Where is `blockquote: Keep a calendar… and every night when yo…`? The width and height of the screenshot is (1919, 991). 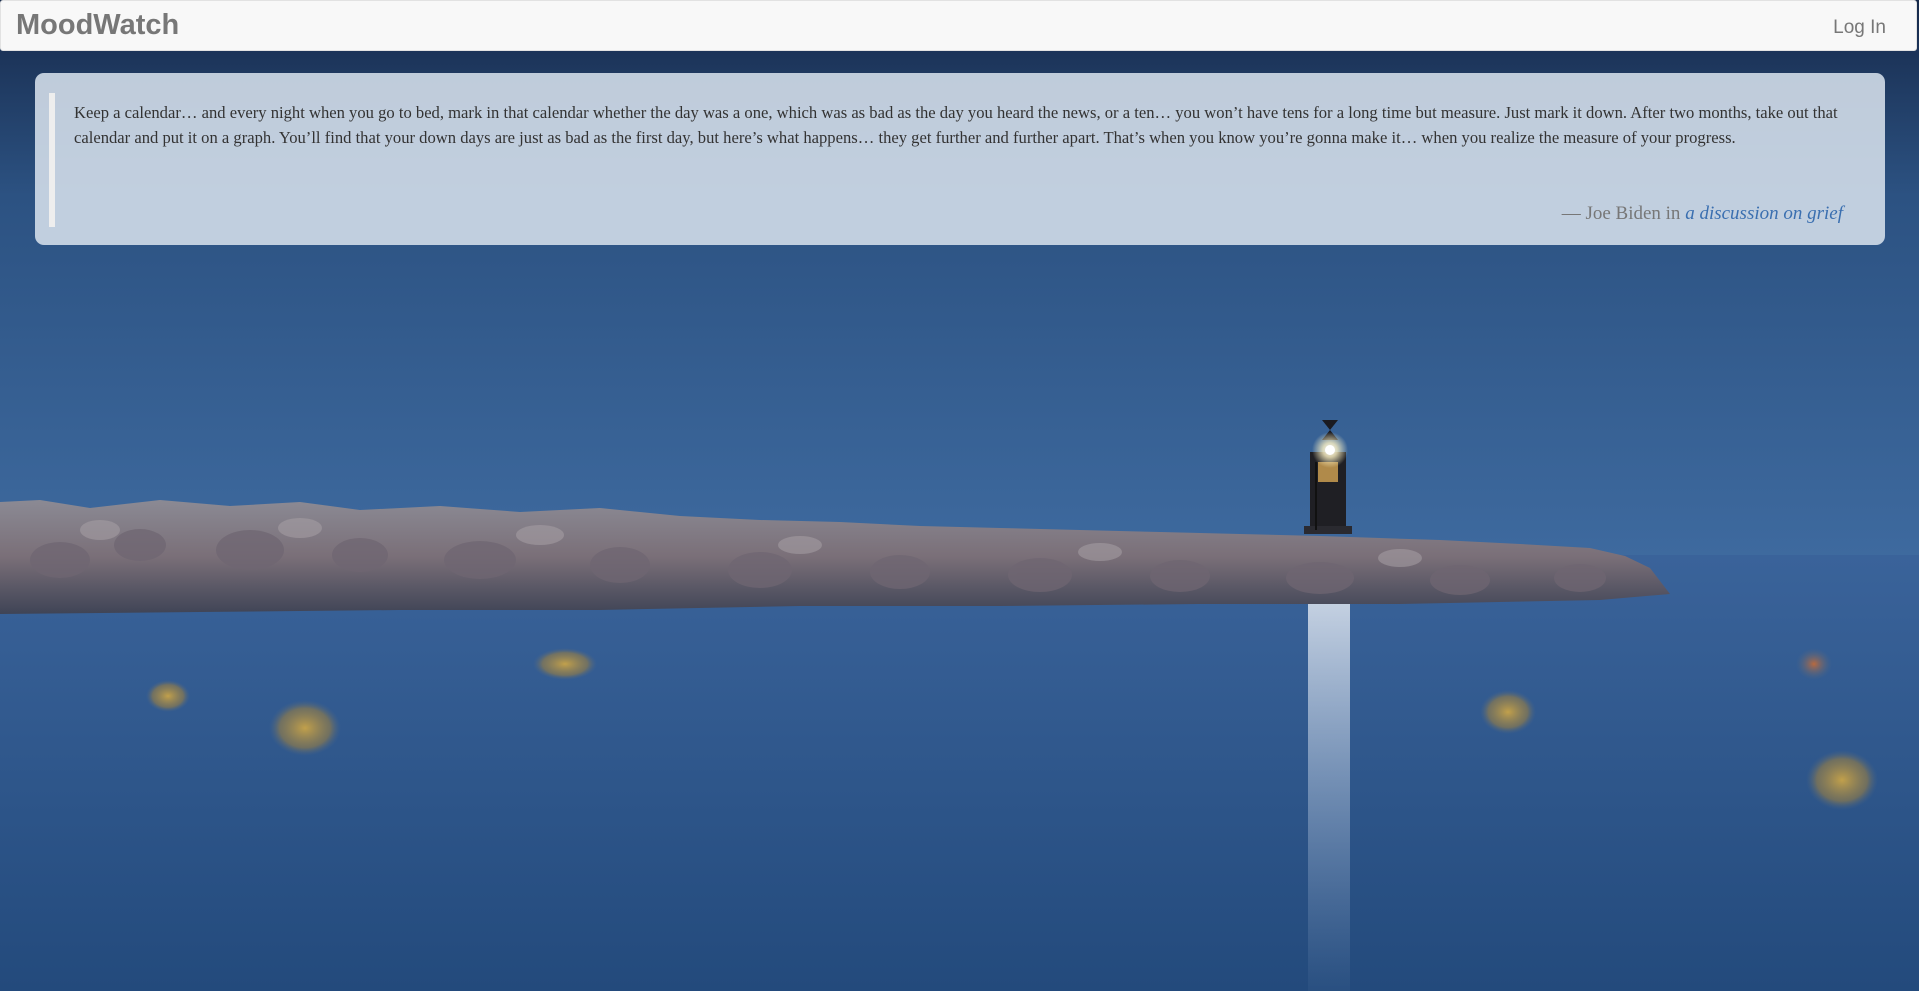
blockquote: Keep a calendar… and every night when yo… is located at coordinates (960, 160).